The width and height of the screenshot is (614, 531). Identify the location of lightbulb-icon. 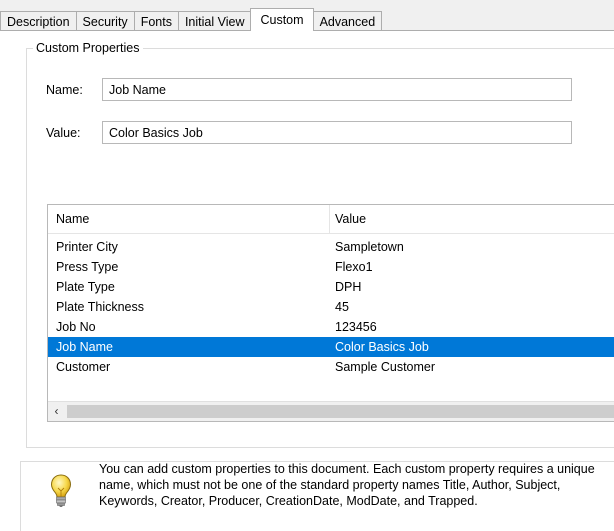
(61, 490).